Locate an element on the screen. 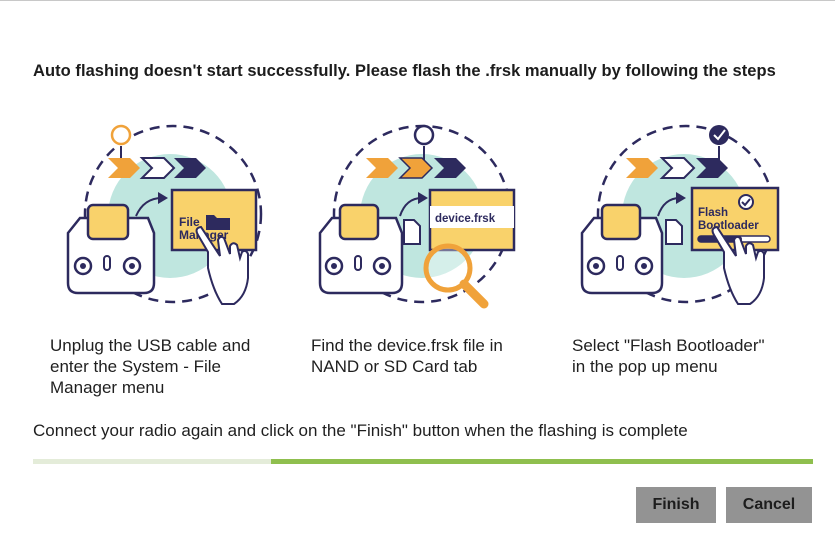 This screenshot has width=835, height=541. flash-progress-fill is located at coordinates (541, 461).